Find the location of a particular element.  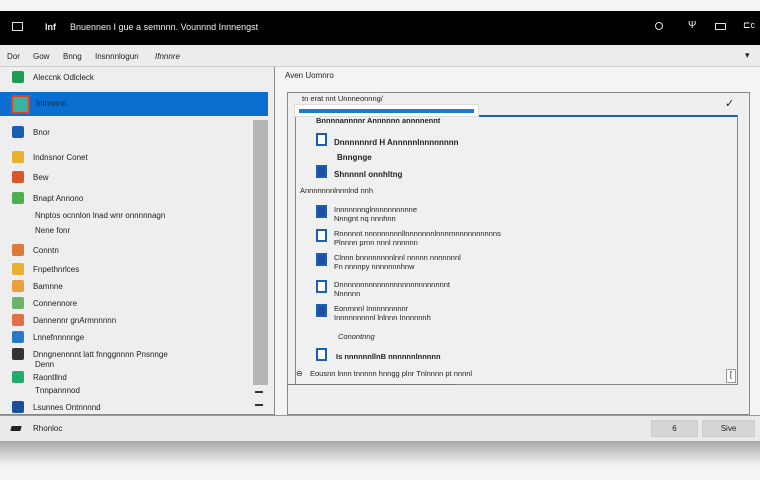

list-item: Fnpethnrlces is located at coordinates (125, 269).